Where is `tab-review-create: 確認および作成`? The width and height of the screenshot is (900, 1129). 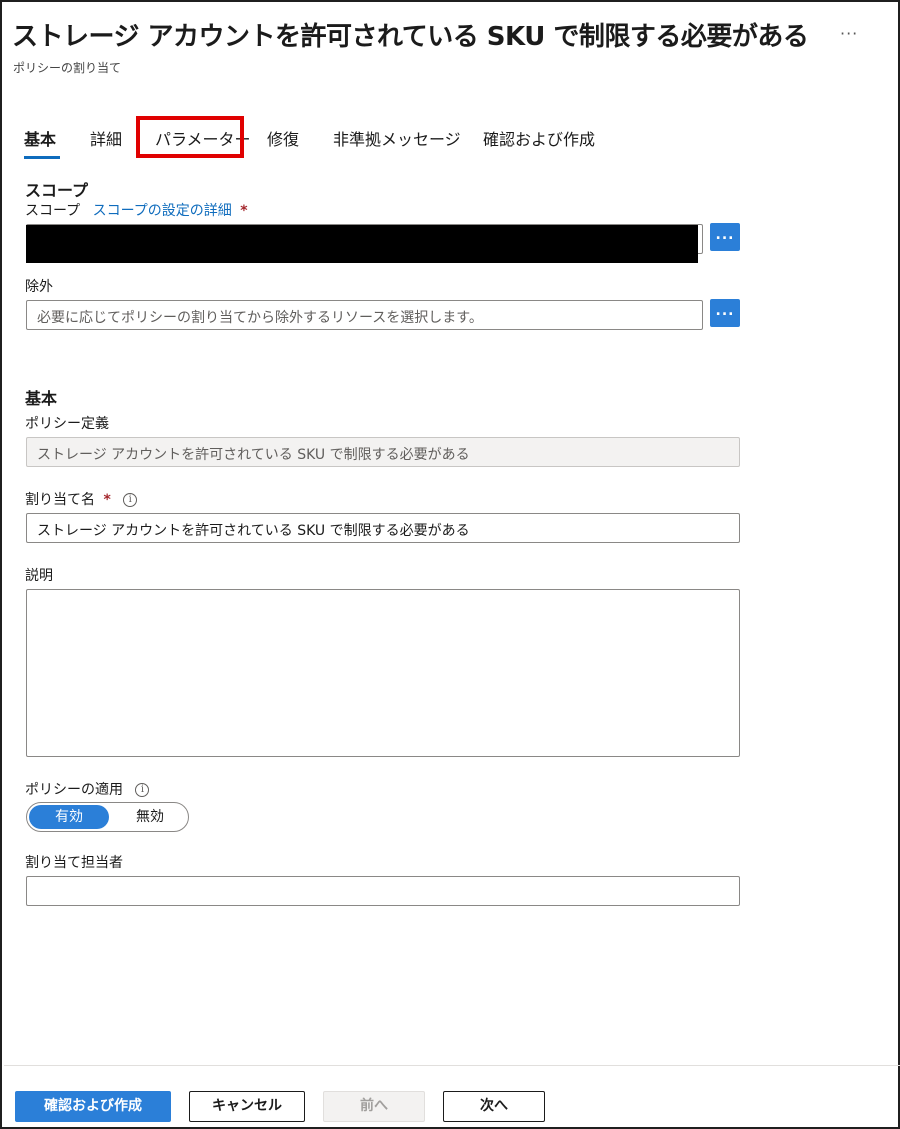 tab-review-create: 確認および作成 is located at coordinates (539, 138).